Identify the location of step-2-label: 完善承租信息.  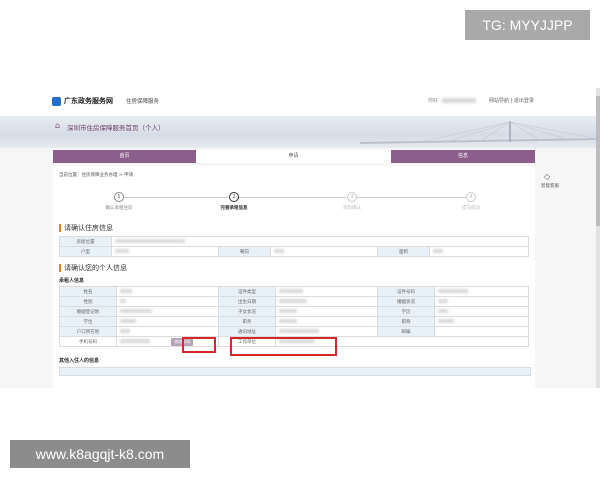
(234, 208).